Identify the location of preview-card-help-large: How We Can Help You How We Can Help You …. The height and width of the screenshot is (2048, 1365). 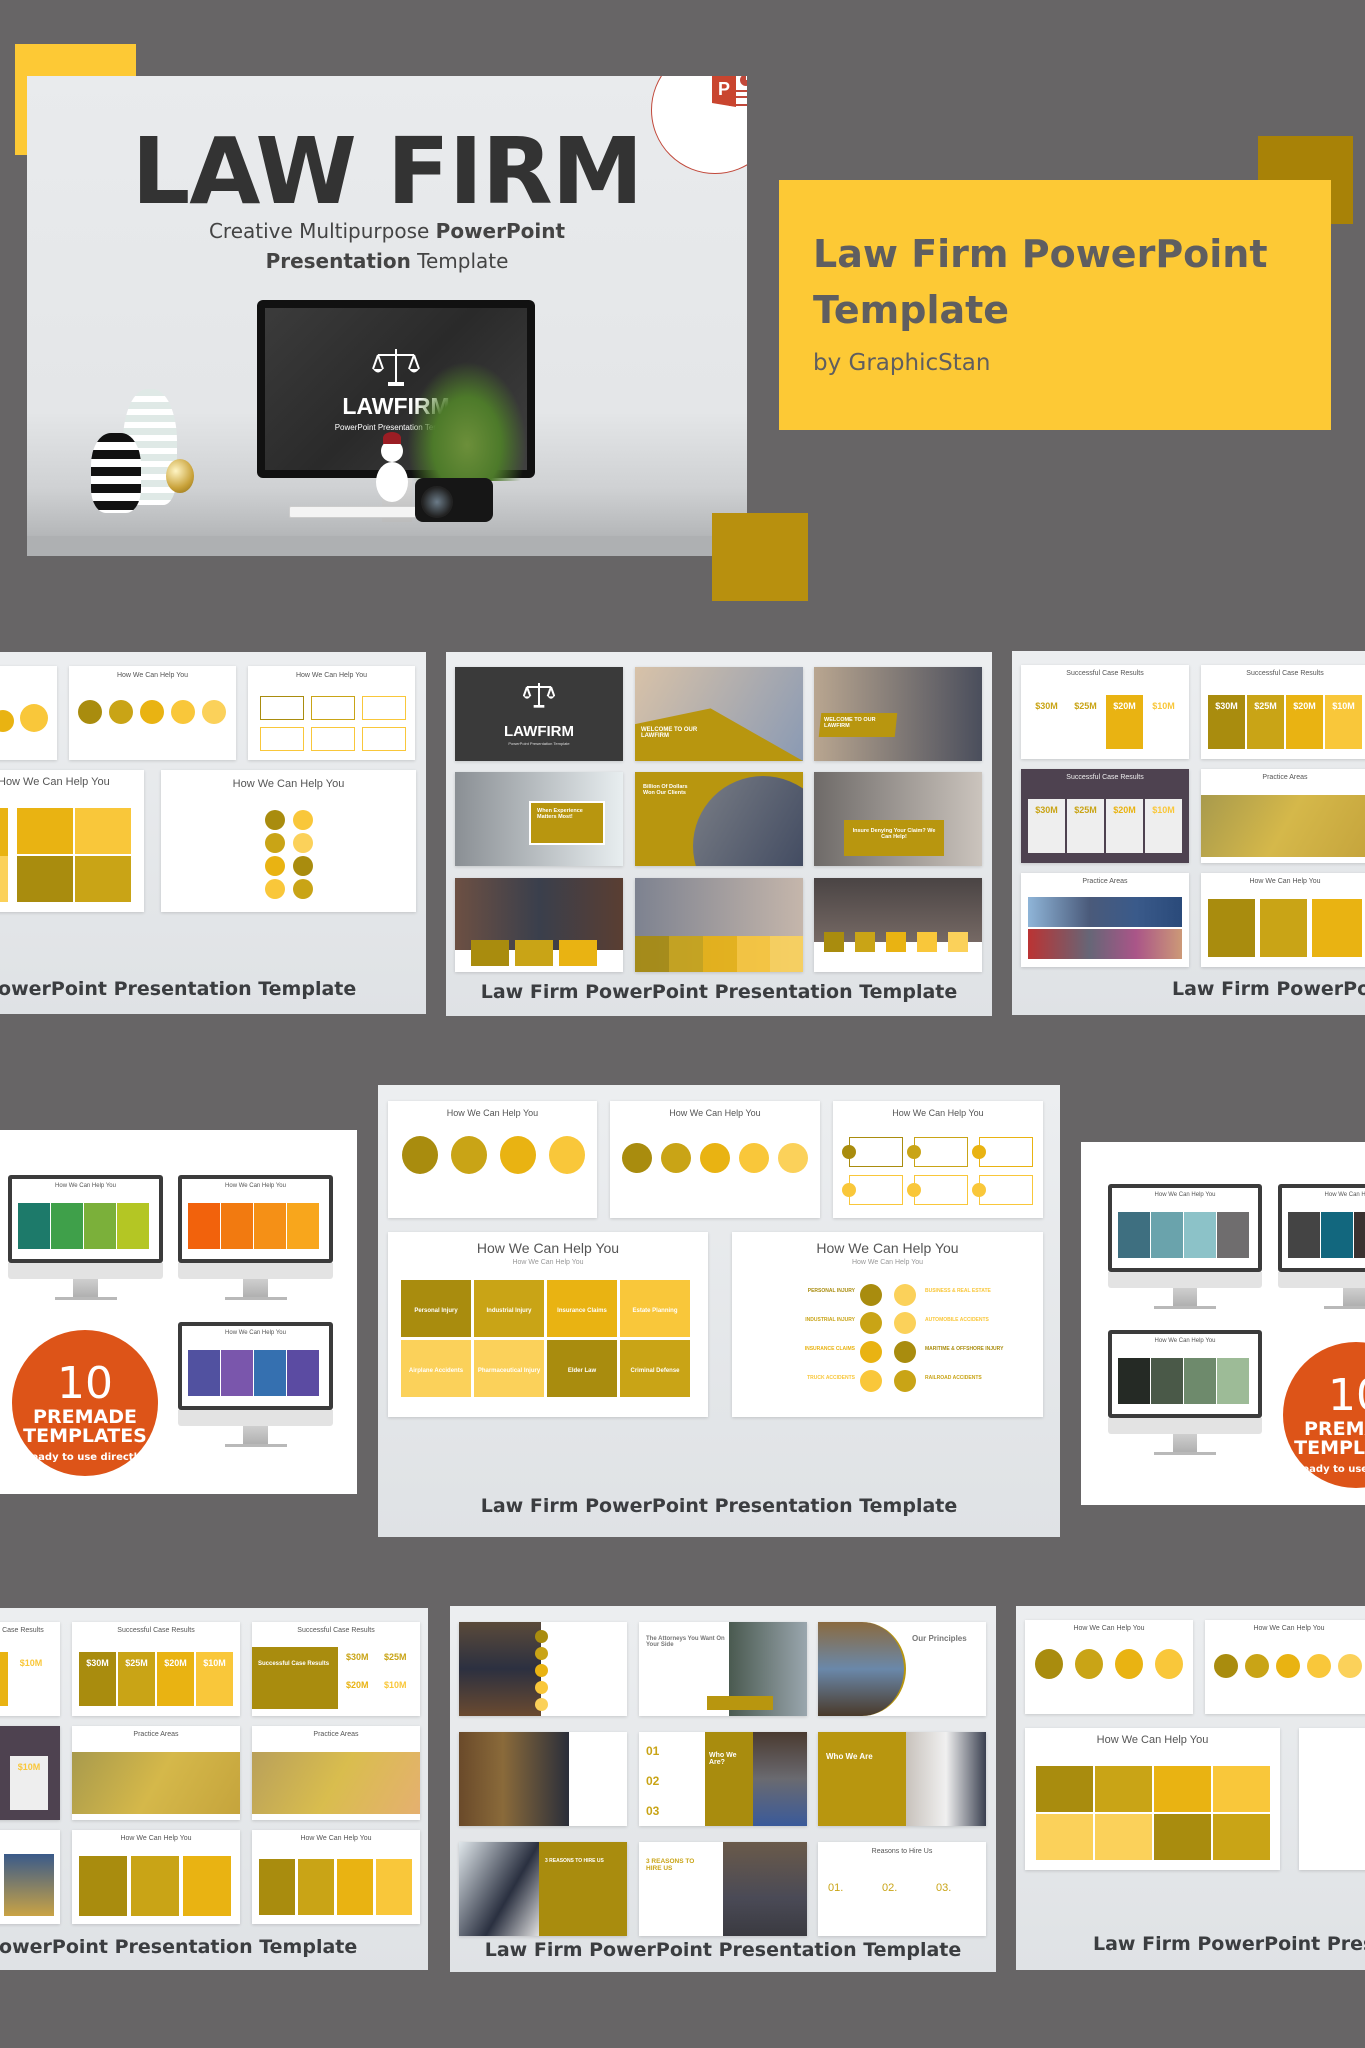
(719, 1311).